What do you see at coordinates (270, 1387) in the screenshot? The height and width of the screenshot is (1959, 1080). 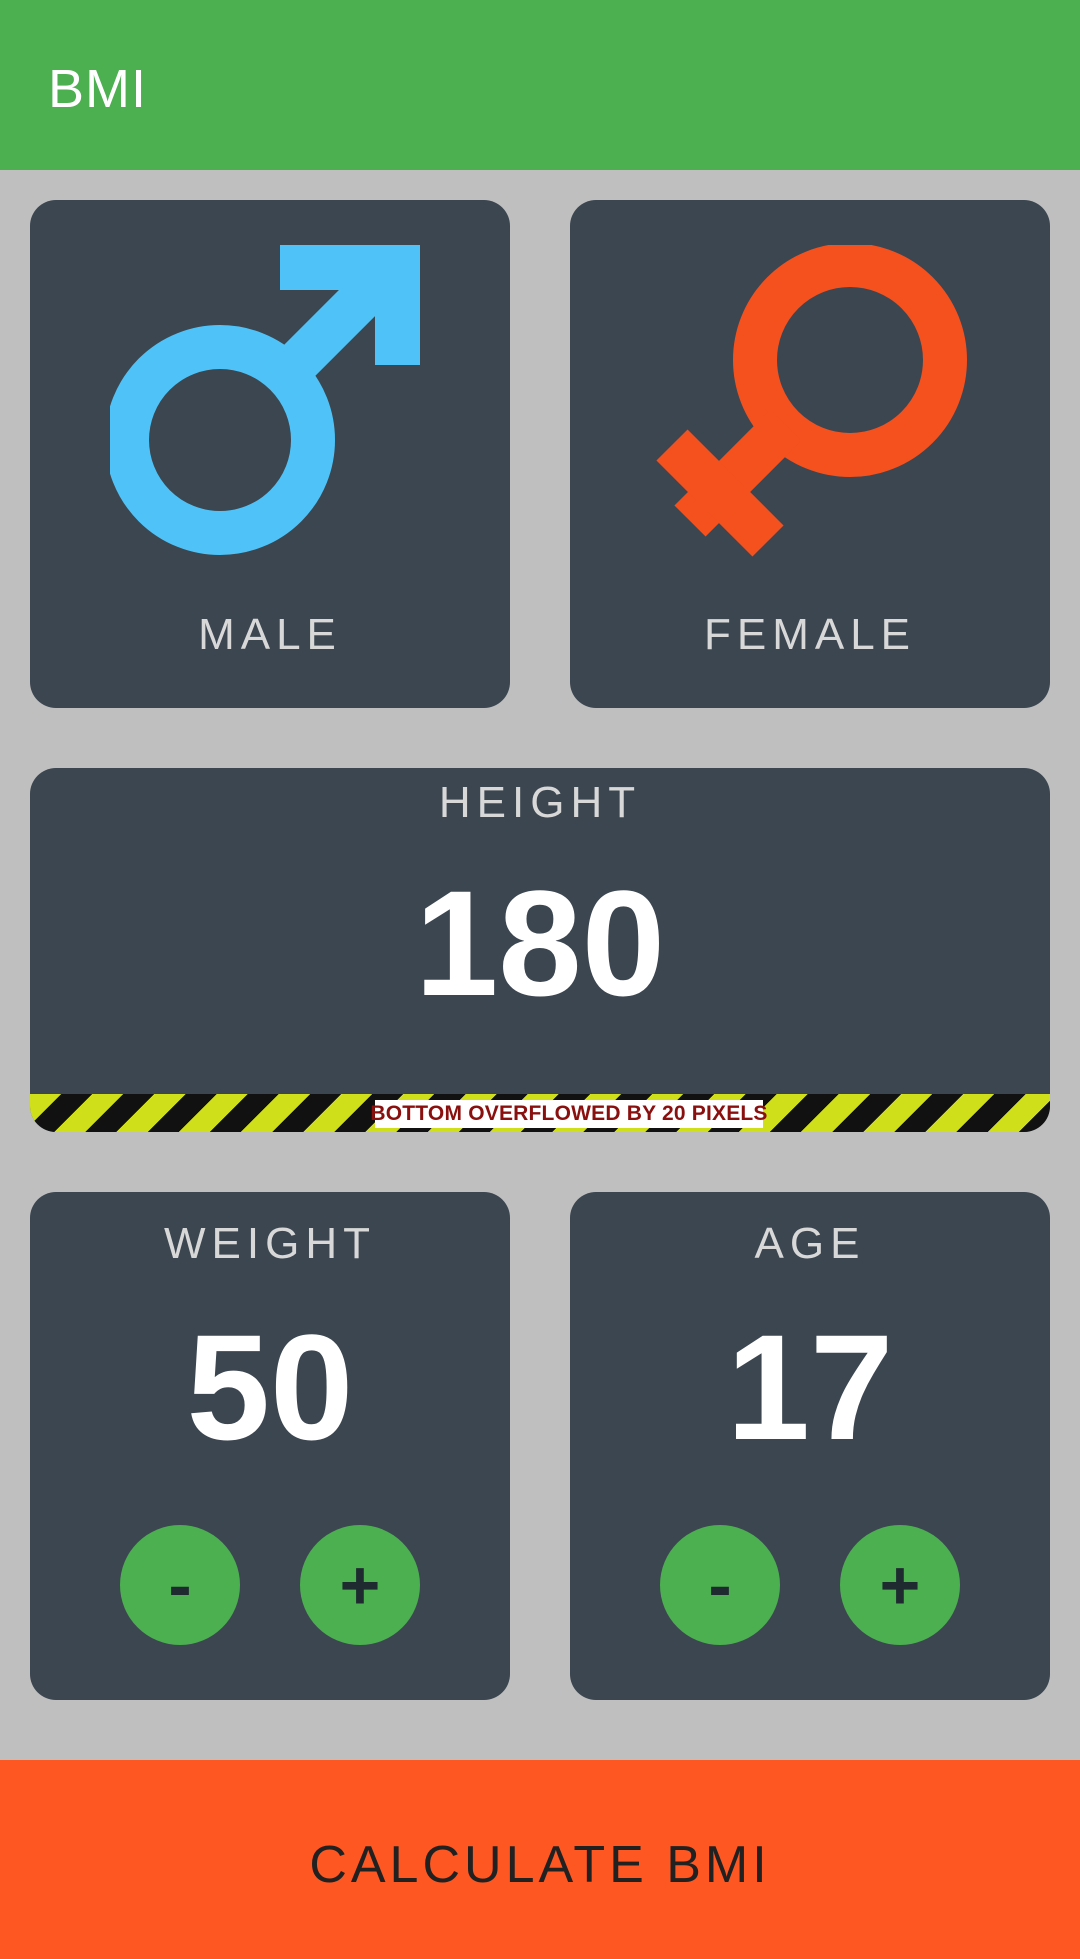 I see `weight-value: 50` at bounding box center [270, 1387].